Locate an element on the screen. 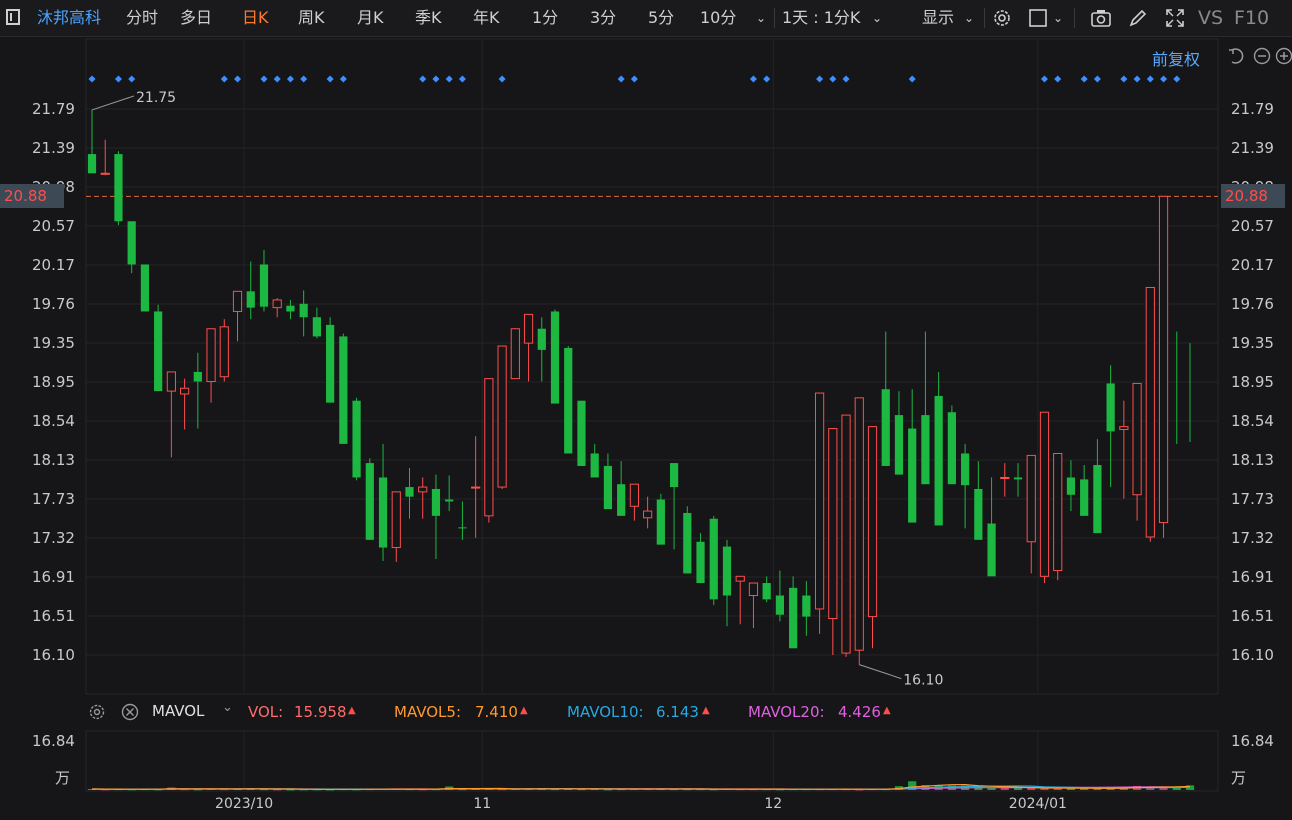 Image resolution: width=1292 pixels, height=820 pixels. tab-quarterly-k: 季K is located at coordinates (428, 18).